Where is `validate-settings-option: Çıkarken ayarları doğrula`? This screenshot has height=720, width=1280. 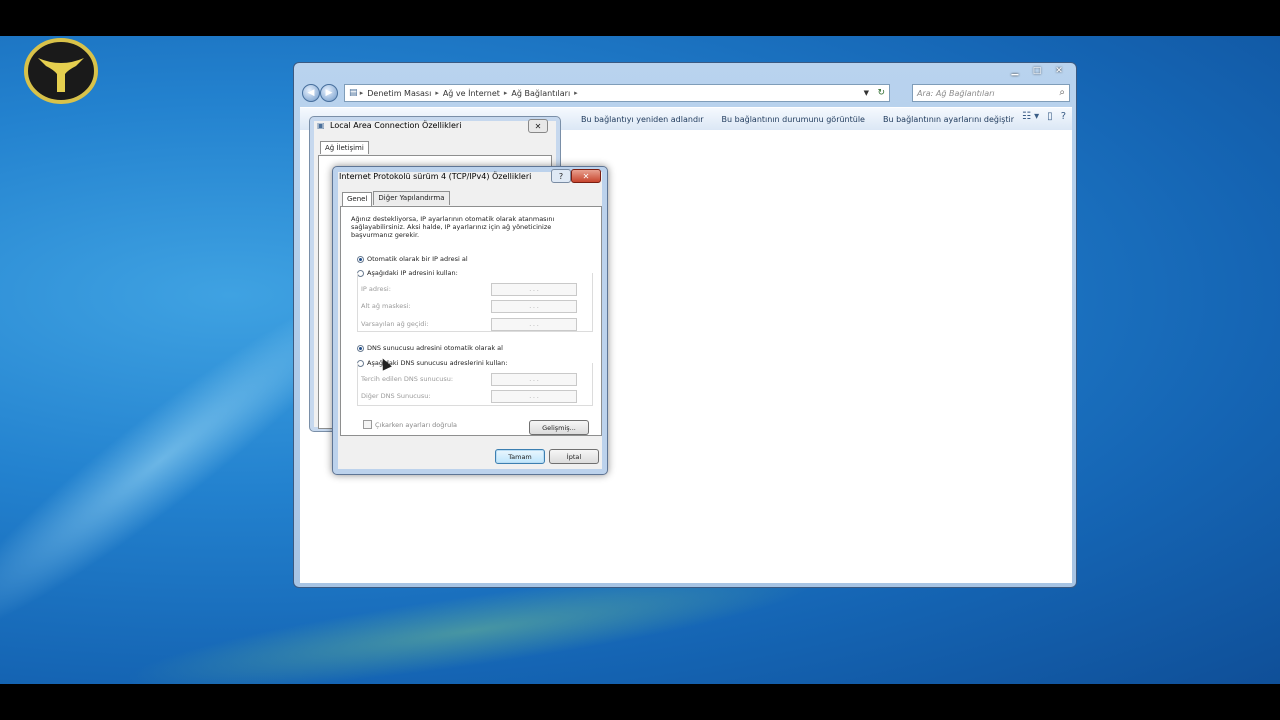 validate-settings-option: Çıkarken ayarları doğrula is located at coordinates (410, 424).